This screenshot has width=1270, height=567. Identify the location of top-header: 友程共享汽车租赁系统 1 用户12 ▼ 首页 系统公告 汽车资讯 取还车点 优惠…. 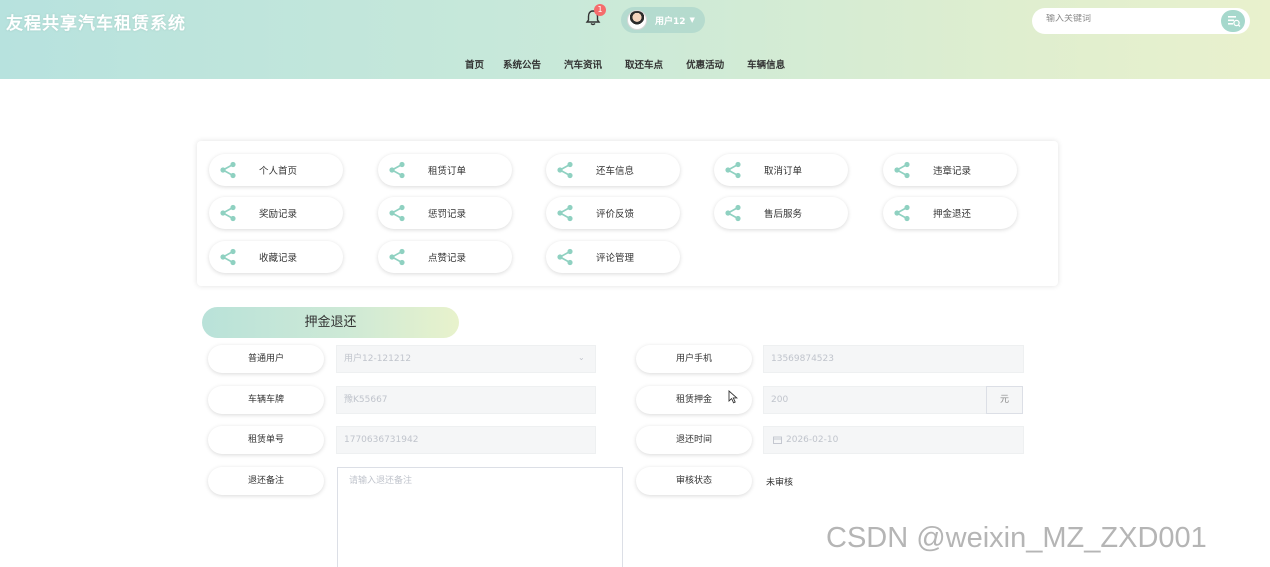
(635, 39).